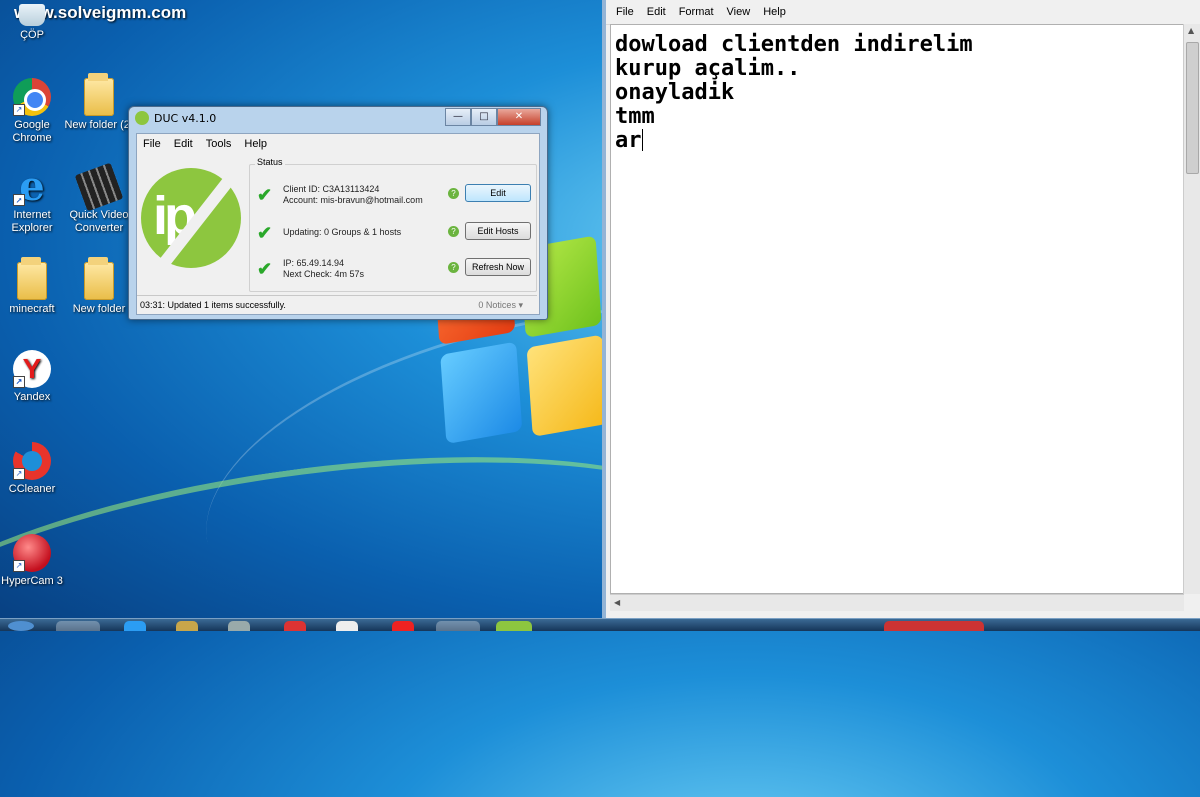  What do you see at coordinates (213, 305) in the screenshot?
I see `status-message: 03:31: Updated 1 items successfully.` at bounding box center [213, 305].